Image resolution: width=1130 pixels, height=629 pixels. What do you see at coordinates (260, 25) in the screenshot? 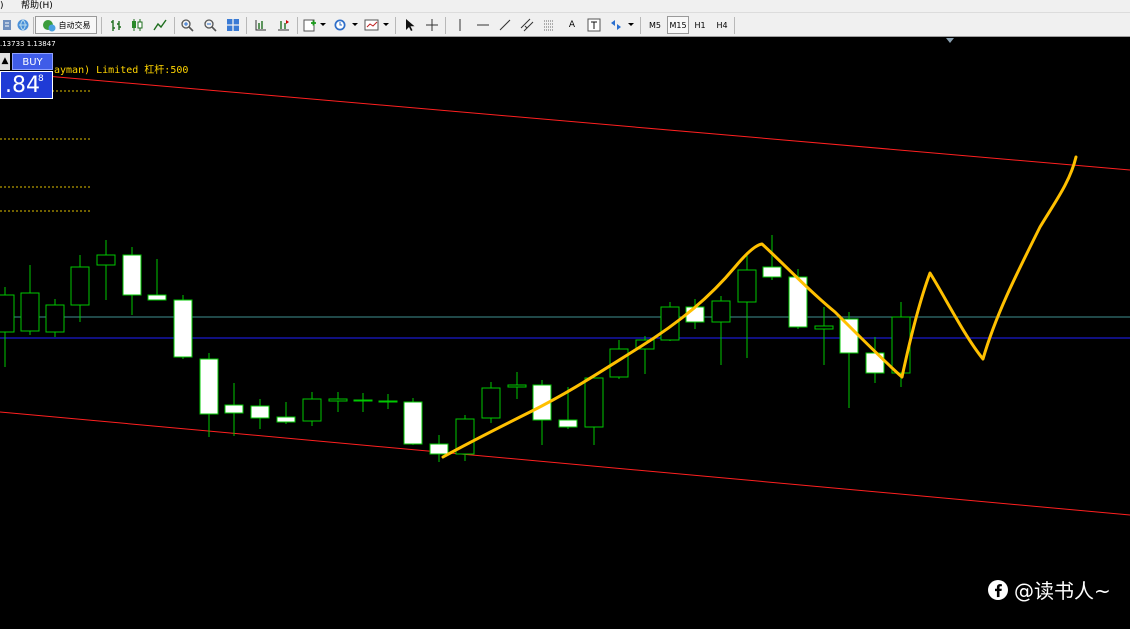
I see `chart-scroll-icon` at bounding box center [260, 25].